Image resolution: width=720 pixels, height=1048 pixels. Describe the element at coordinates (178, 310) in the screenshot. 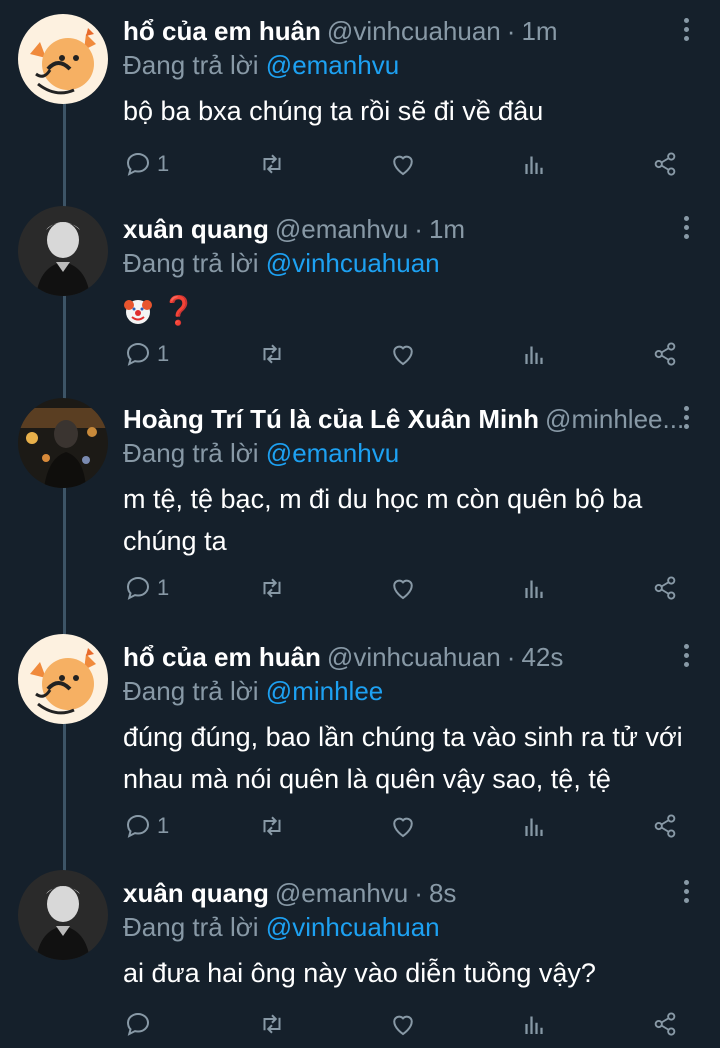

I see `question-mark-emoji: ❓` at that location.